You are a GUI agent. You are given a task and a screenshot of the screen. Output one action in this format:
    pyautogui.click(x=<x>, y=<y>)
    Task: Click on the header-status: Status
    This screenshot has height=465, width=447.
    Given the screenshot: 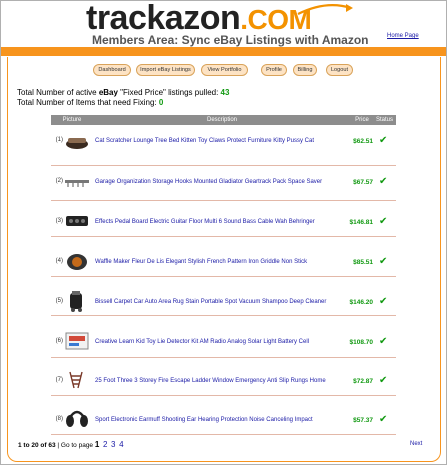 What is the action you would take?
    pyautogui.click(x=384, y=120)
    